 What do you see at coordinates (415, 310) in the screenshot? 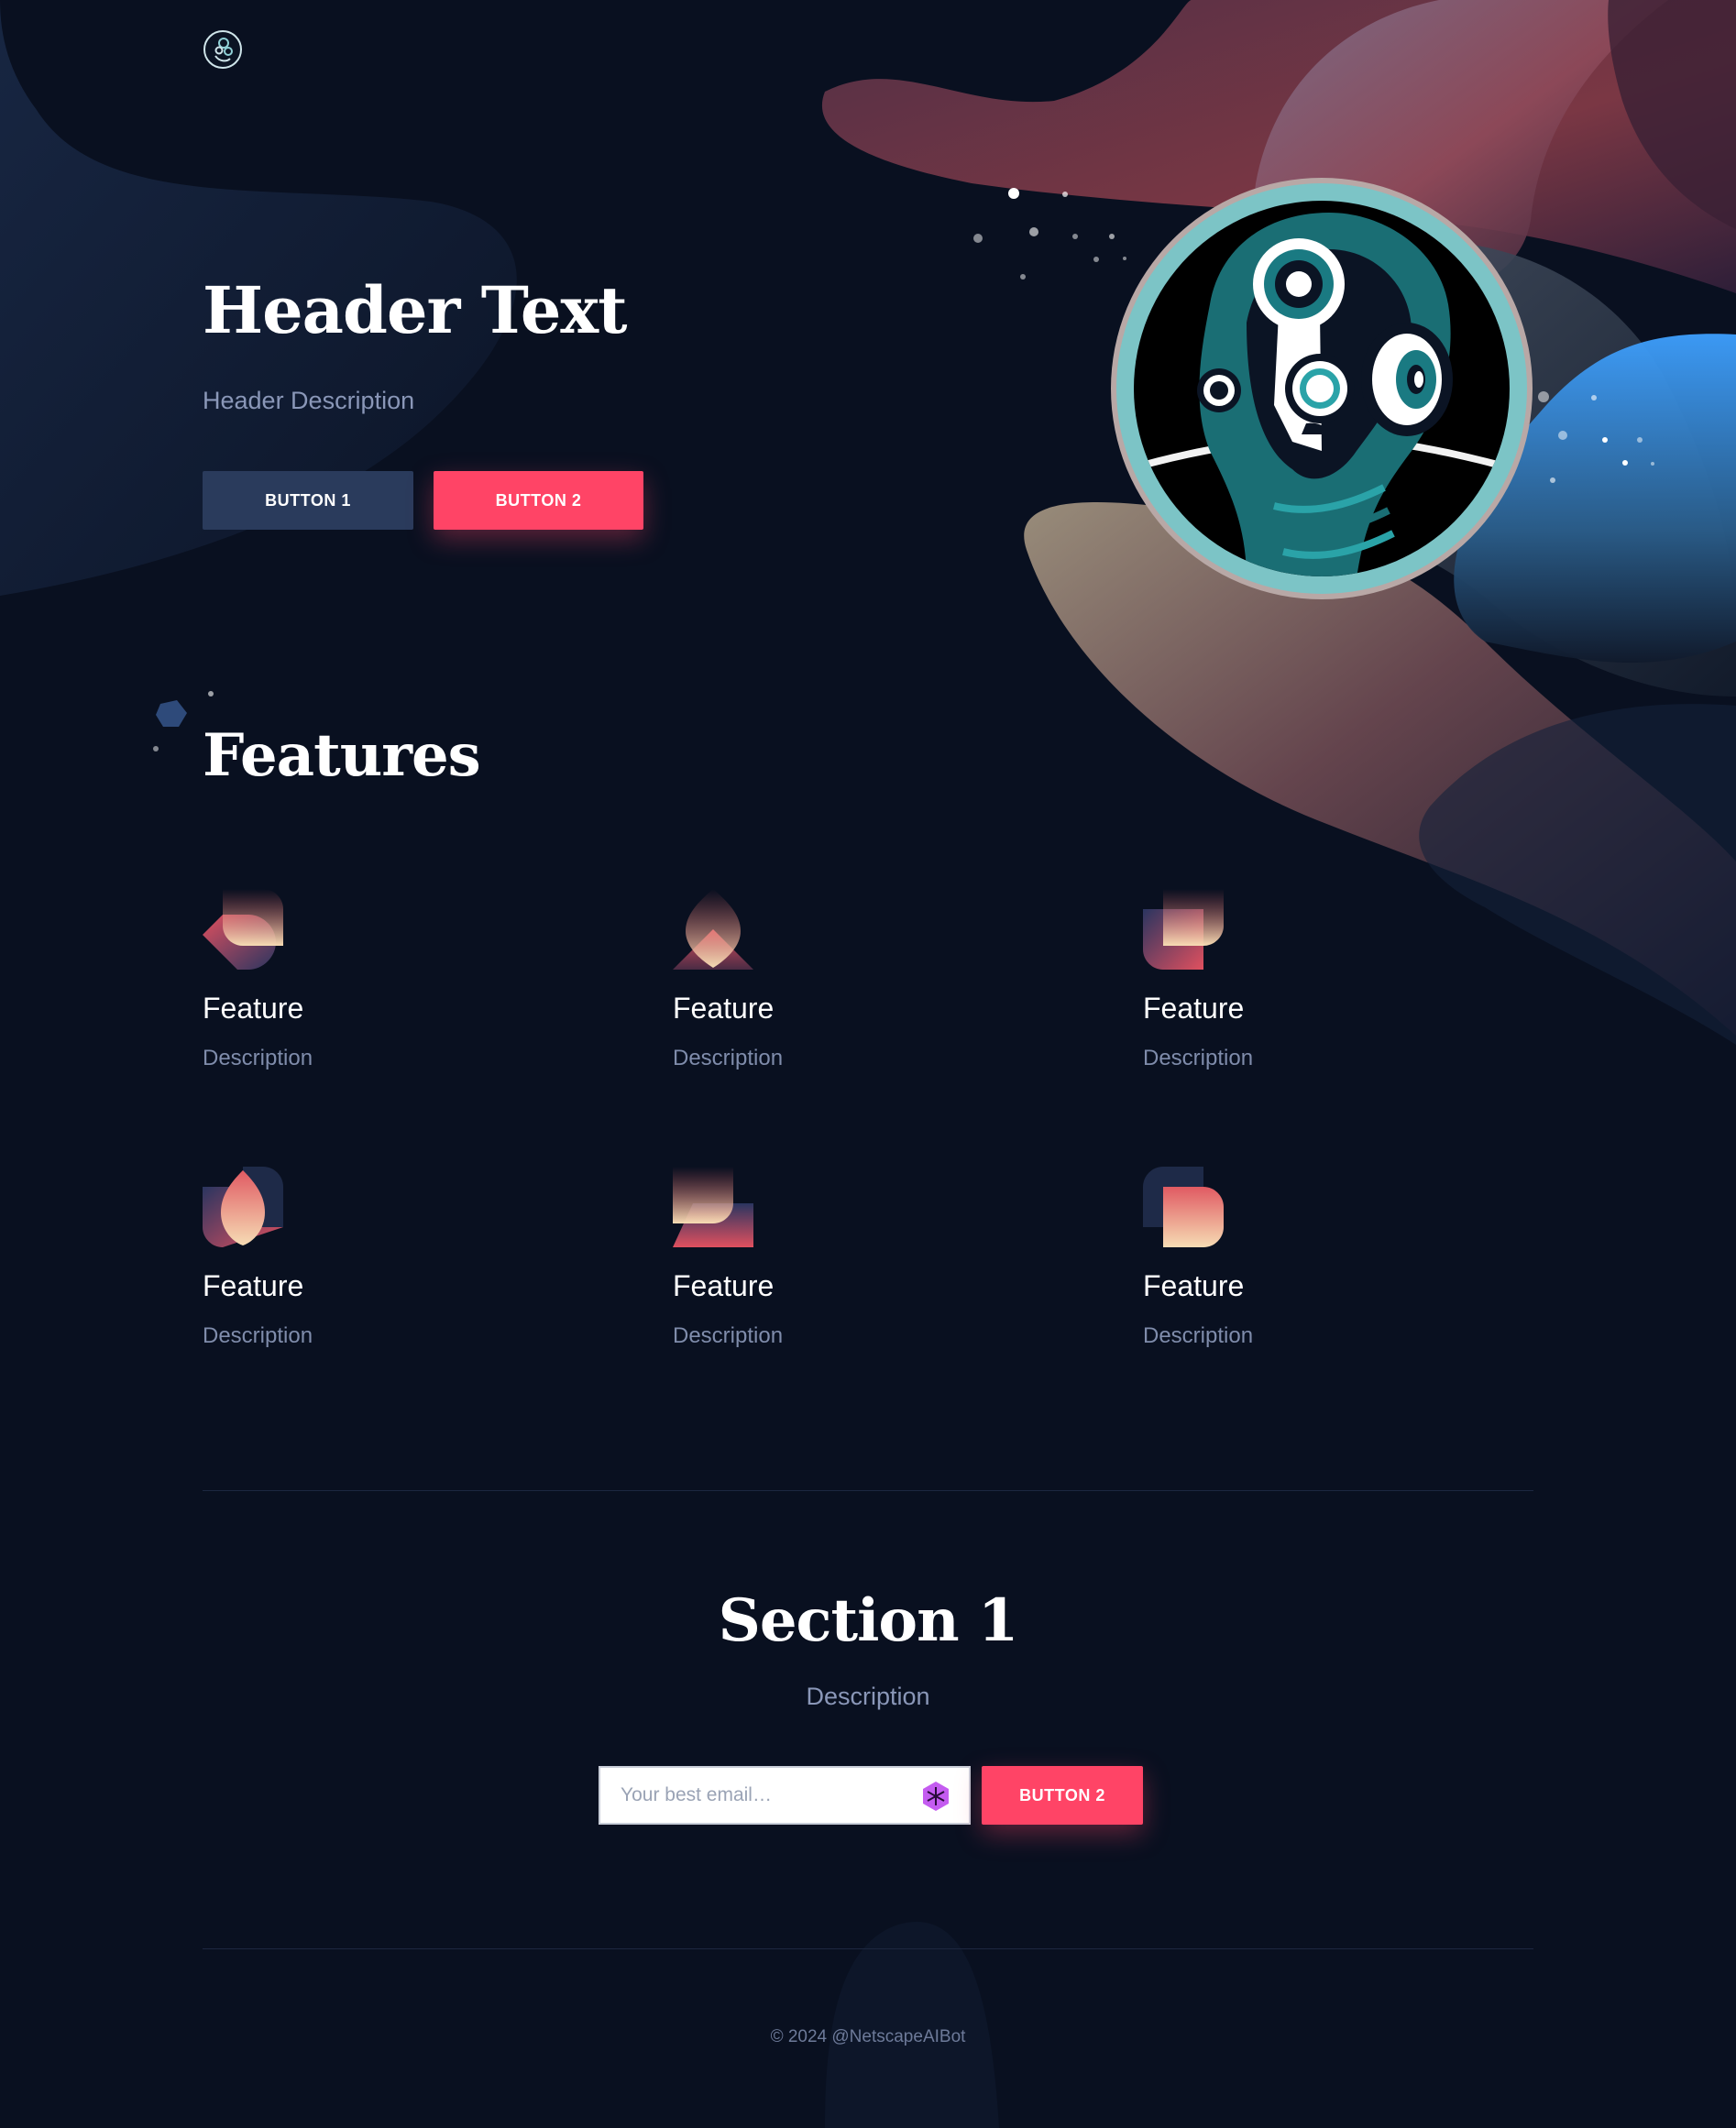
I see `hero-title: Header Text` at bounding box center [415, 310].